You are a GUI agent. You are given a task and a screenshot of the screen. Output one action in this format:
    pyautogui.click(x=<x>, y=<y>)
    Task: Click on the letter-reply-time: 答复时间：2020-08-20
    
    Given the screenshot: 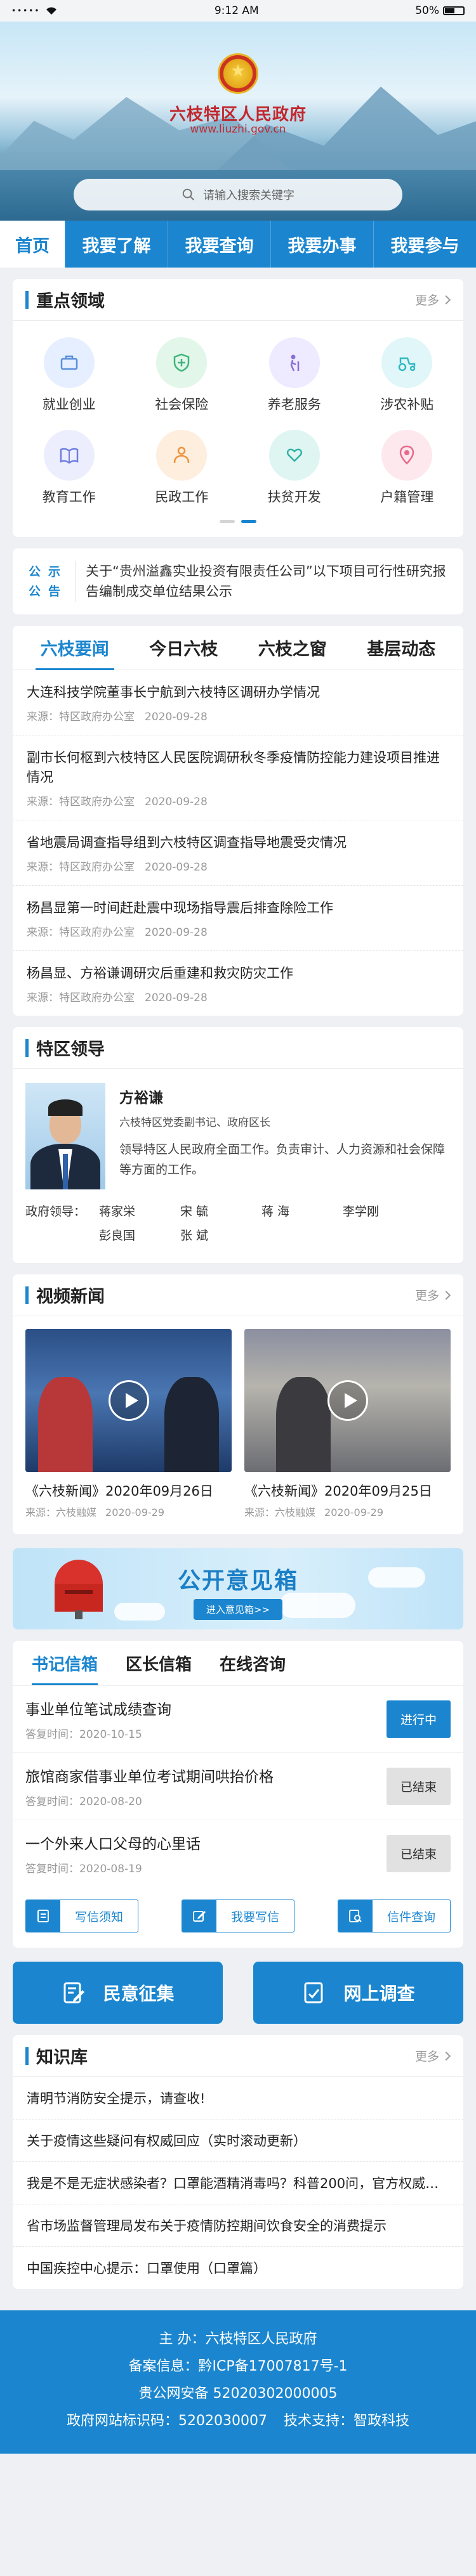 What is the action you would take?
    pyautogui.click(x=83, y=1802)
    